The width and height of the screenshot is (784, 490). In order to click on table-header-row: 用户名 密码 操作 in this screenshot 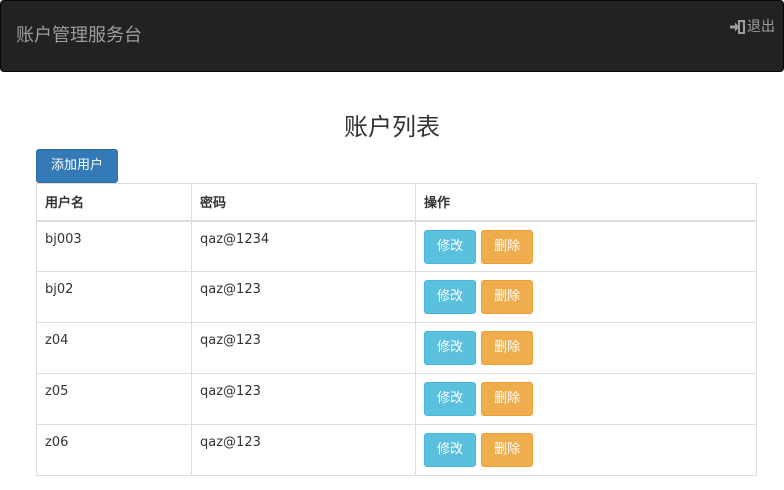, I will do `click(396, 202)`.